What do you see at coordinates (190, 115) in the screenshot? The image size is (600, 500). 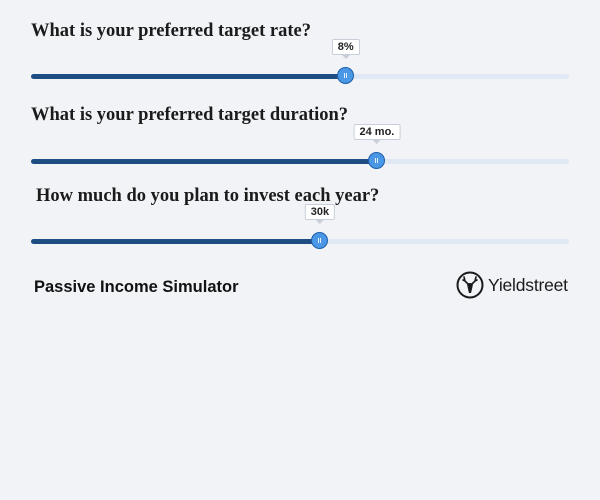 I see `question-target-duration: What is your preferred target duration?` at bounding box center [190, 115].